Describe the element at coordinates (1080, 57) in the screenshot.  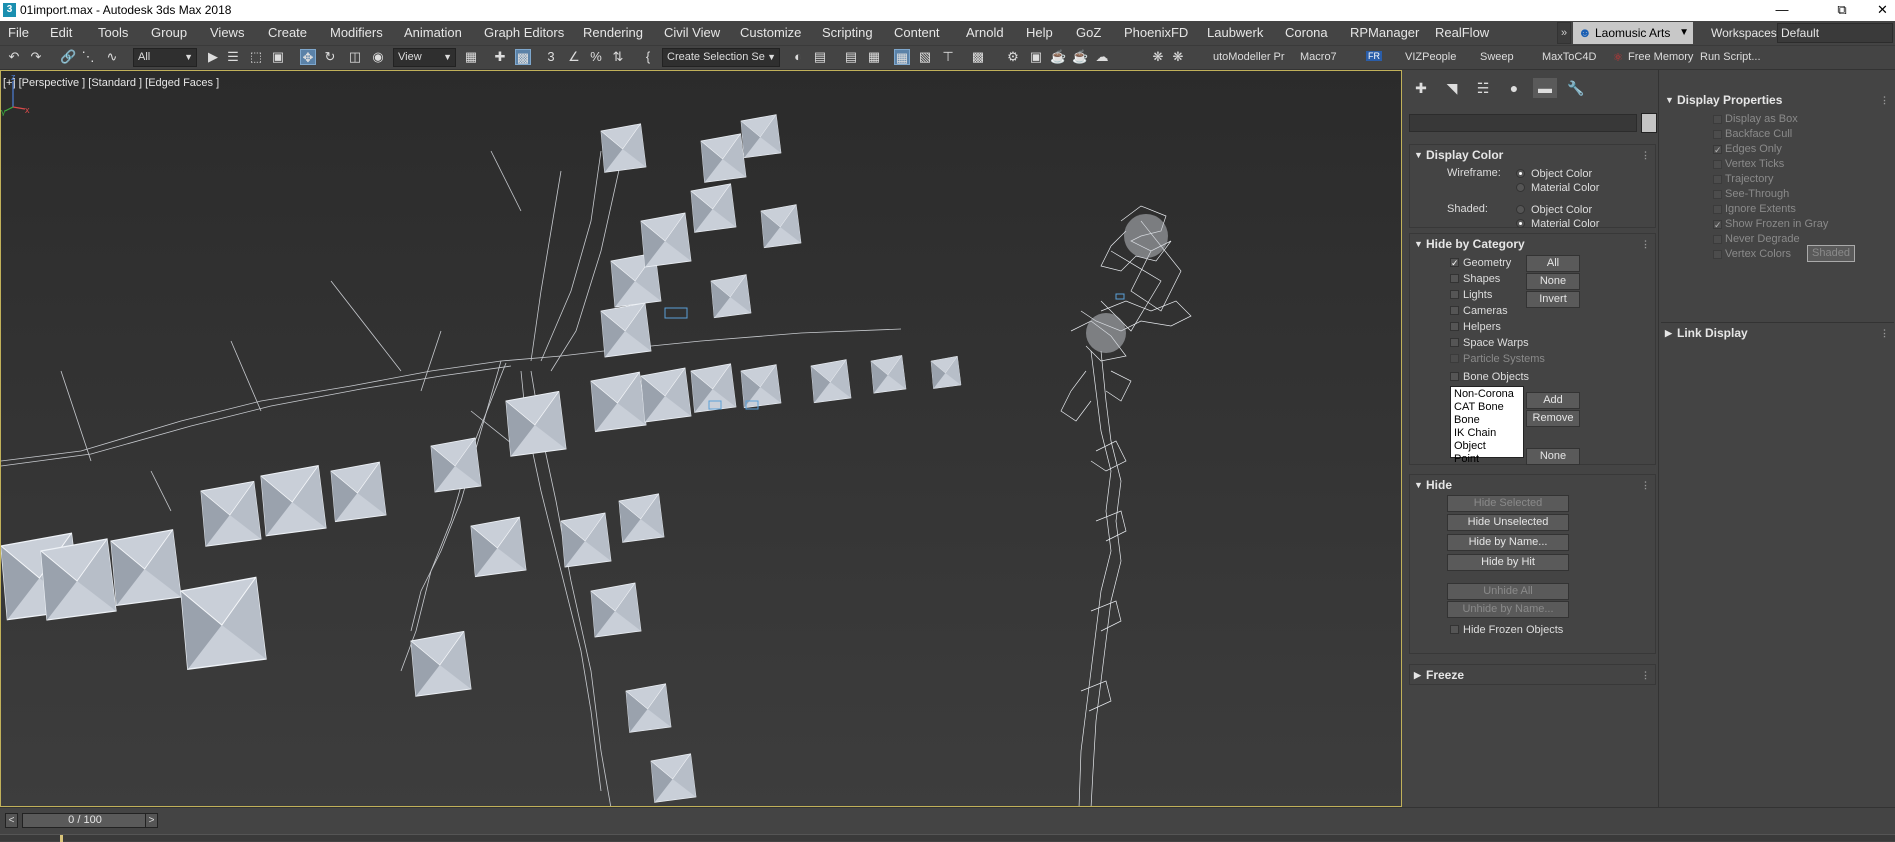
I see `render-iterative-icon: ☕` at that location.